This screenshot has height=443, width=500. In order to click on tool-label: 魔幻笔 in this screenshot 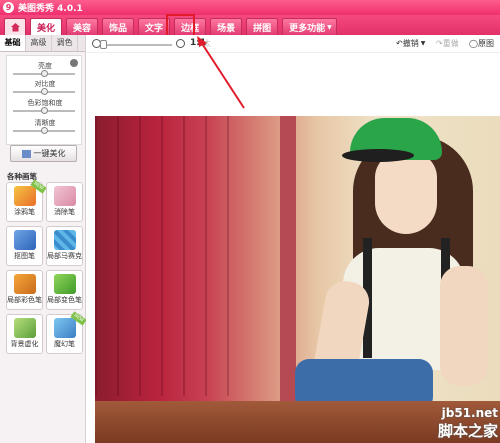, I will do `click(64, 344)`.